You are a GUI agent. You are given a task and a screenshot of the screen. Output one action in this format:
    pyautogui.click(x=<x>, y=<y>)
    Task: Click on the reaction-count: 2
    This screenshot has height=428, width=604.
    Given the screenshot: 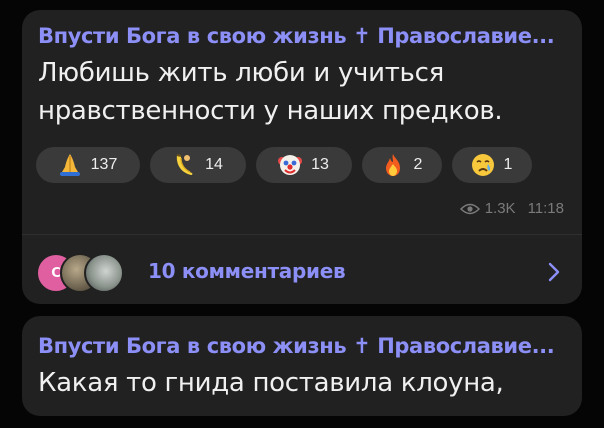 What is the action you would take?
    pyautogui.click(x=418, y=164)
    